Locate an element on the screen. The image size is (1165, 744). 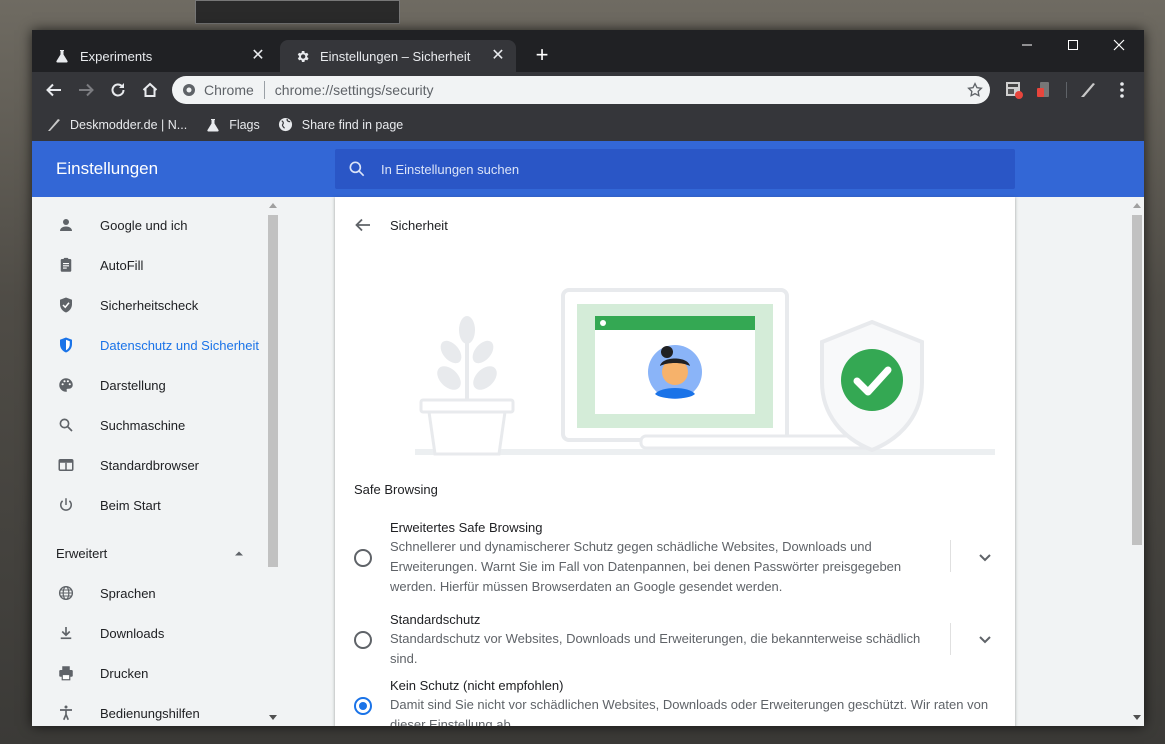
sidebar-item-label: Datenschutz und Sicherheit is located at coordinates (179, 345).